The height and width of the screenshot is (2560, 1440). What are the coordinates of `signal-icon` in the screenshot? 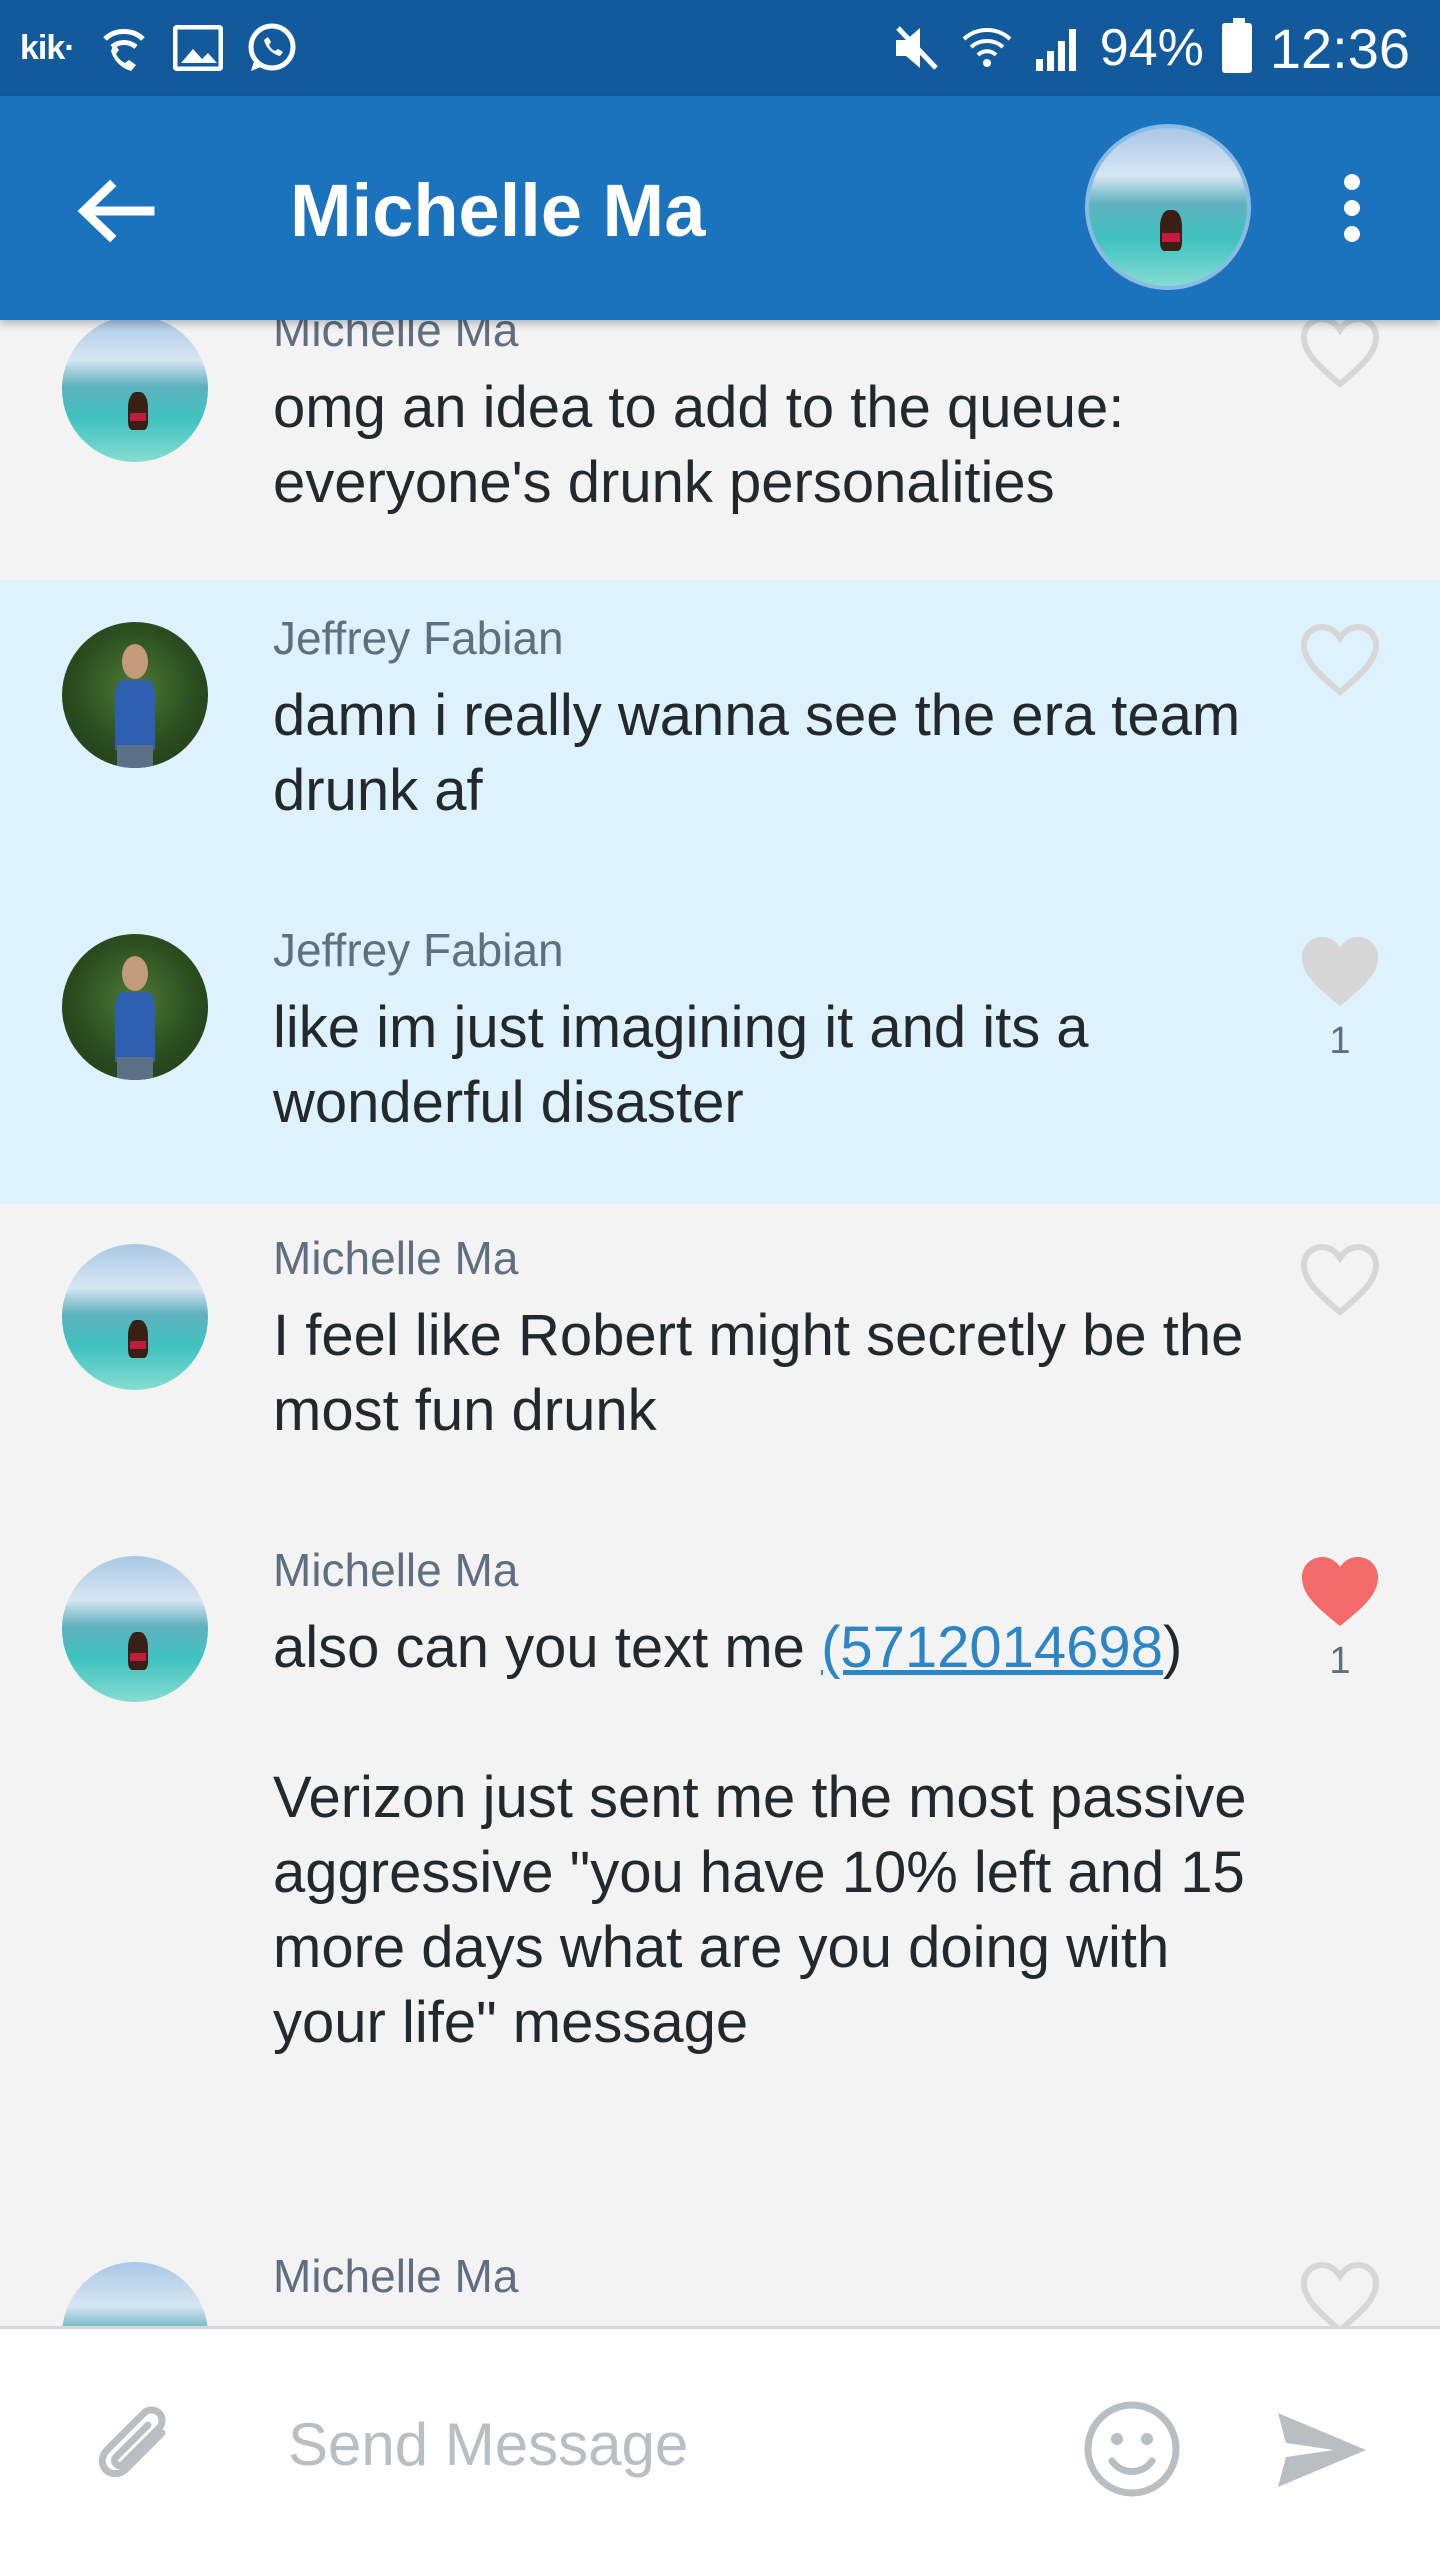 It's located at (1055, 50).